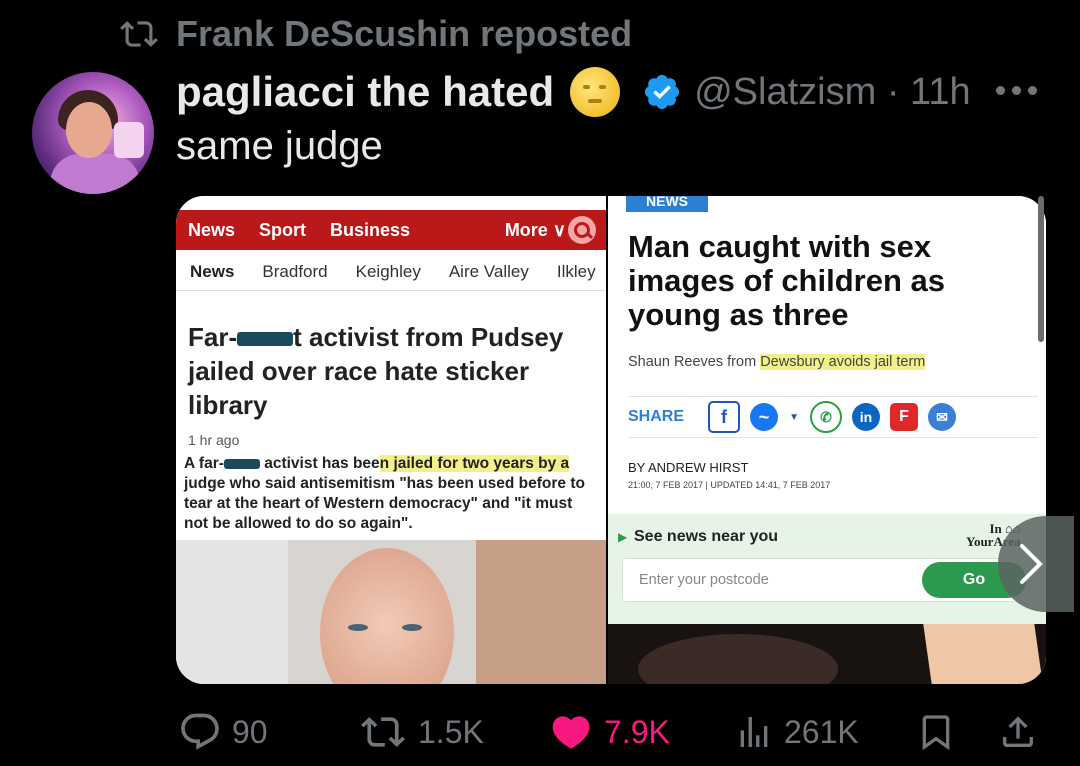 This screenshot has height=766, width=1080. I want to click on highlight: Dewsbury avoids jail term, so click(843, 362).